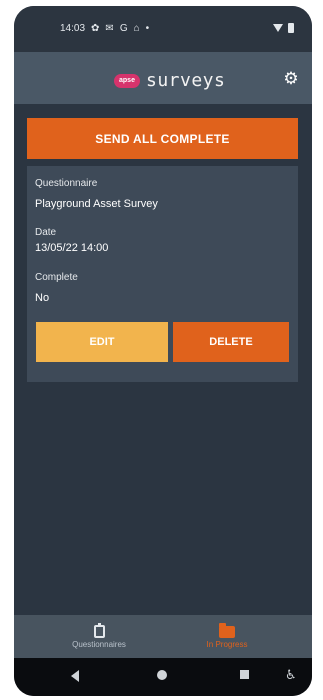 Image resolution: width=323 pixels, height=700 pixels. Describe the element at coordinates (227, 630) in the screenshot. I see `folder-icon` at that location.